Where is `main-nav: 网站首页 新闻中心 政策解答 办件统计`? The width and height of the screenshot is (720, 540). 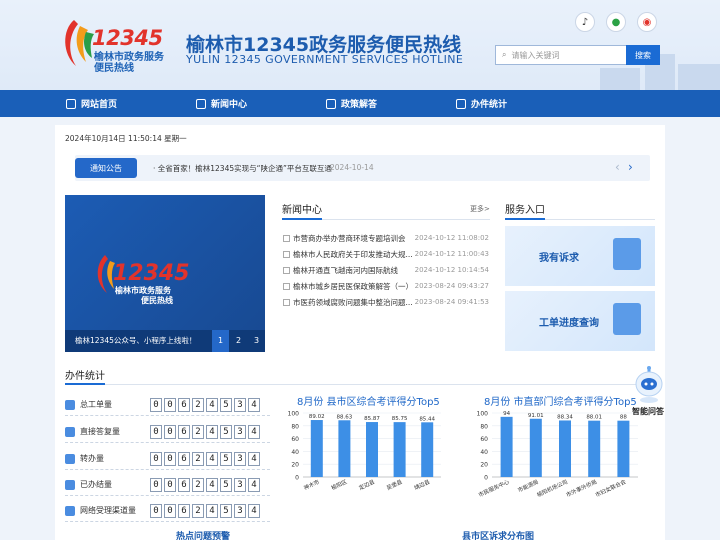 main-nav: 网站首页 新闻中心 政策解答 办件统计 is located at coordinates (360, 103).